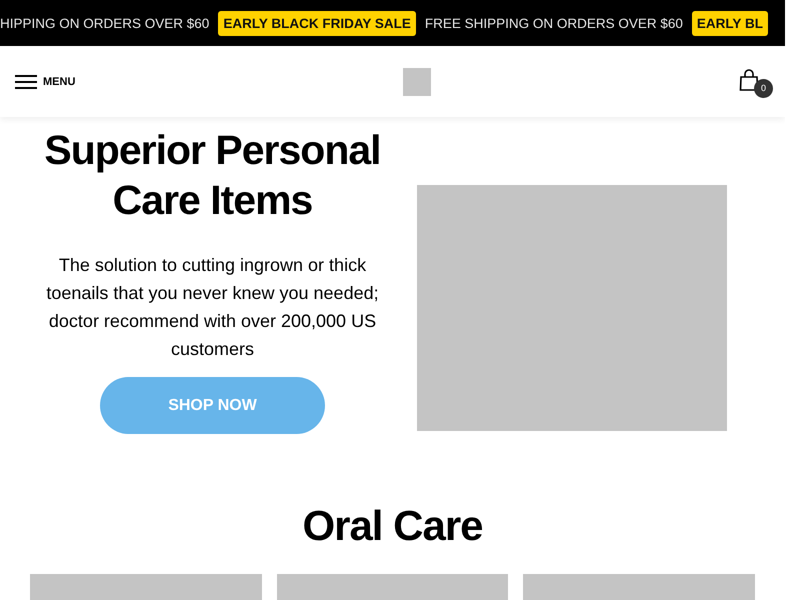 This screenshot has width=800, height=600. I want to click on hero-title: Superior Personal Care Items, so click(212, 175).